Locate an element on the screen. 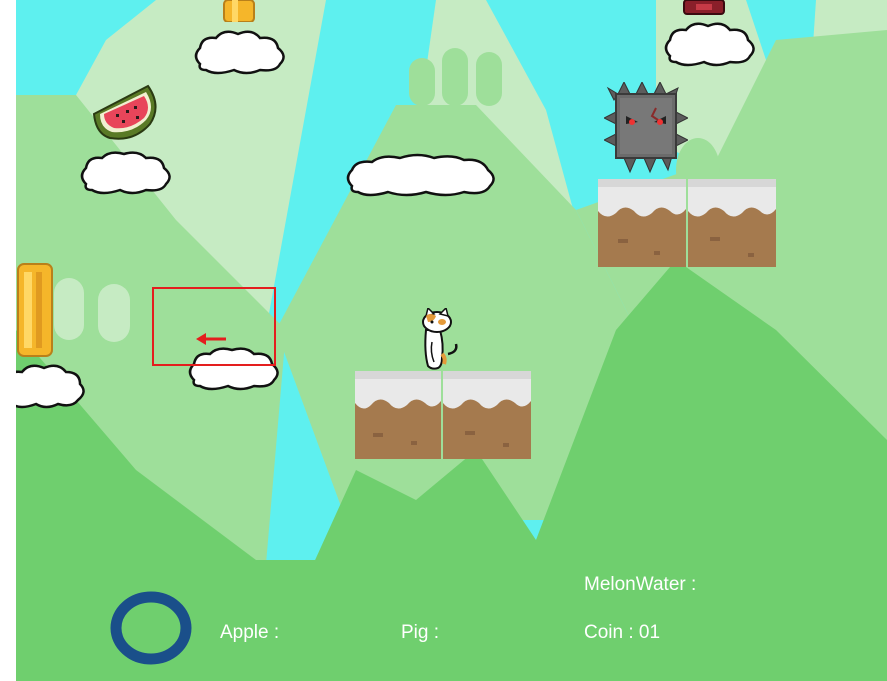 The image size is (887, 681). watermelon-slice-icon is located at coordinates (124, 112).